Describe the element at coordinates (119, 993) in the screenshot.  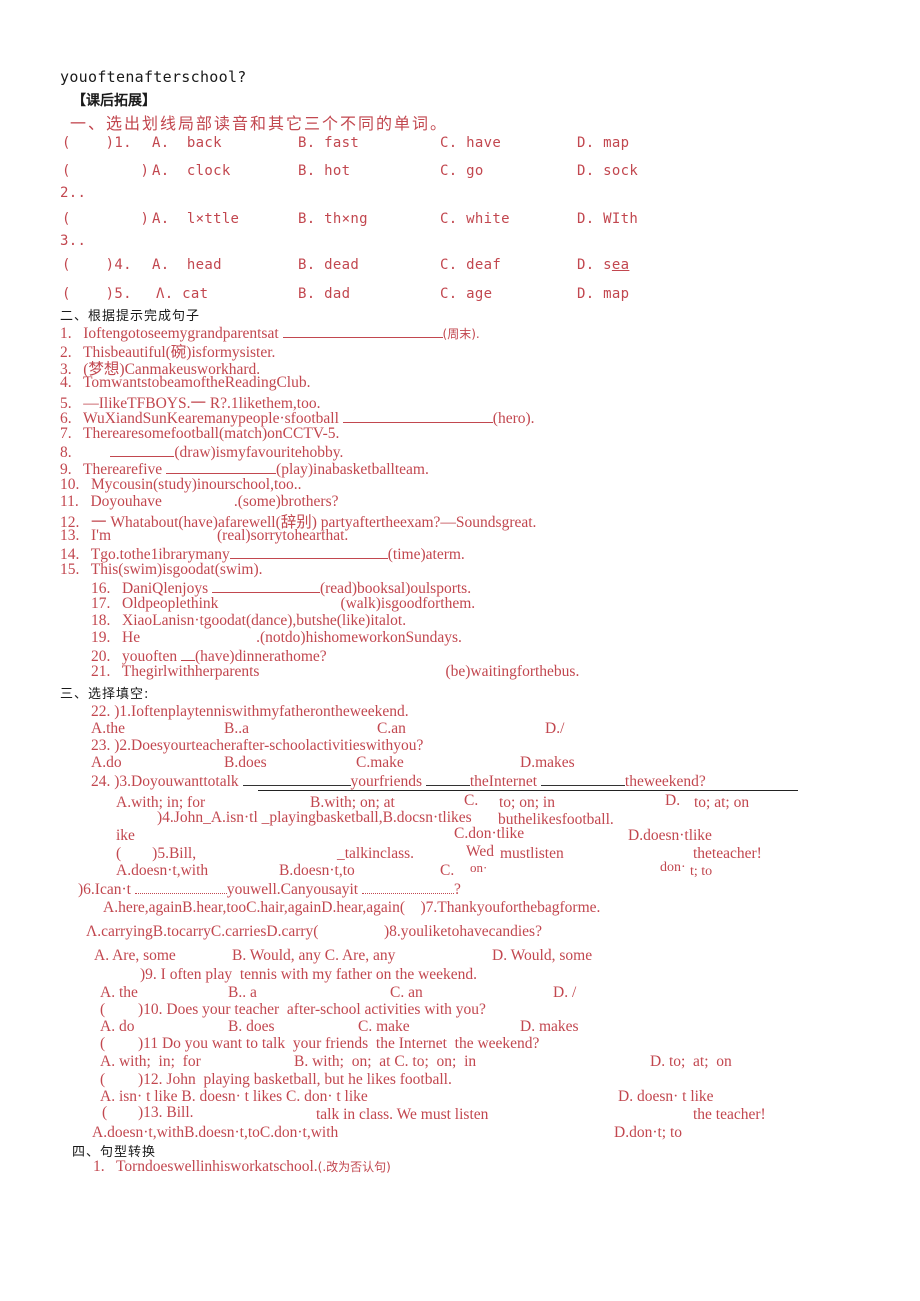
I see `mc-option-a: A. the` at that location.